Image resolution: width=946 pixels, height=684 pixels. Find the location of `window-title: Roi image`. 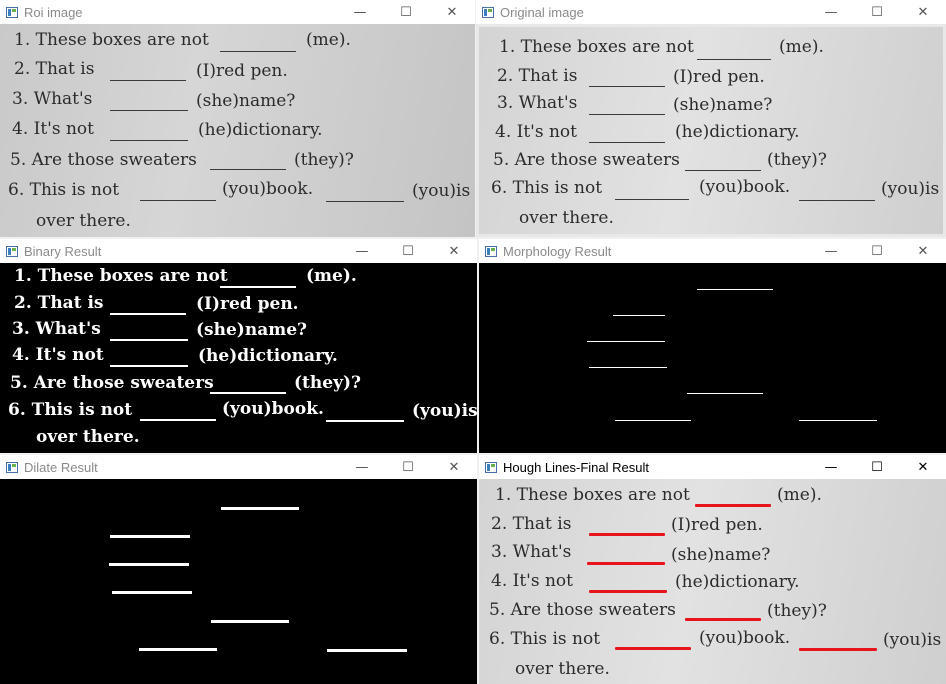

window-title: Roi image is located at coordinates (53, 12).